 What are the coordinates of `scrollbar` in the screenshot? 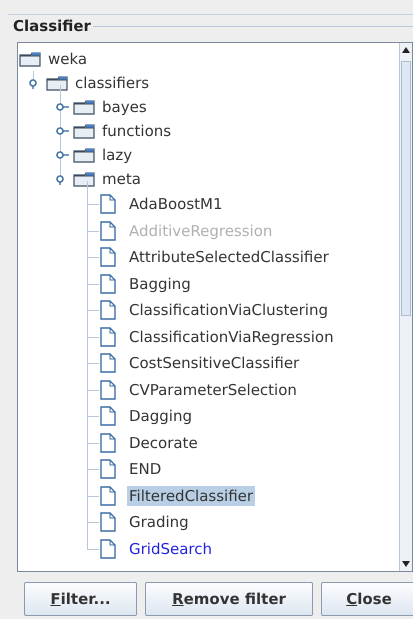 It's located at (405, 307).